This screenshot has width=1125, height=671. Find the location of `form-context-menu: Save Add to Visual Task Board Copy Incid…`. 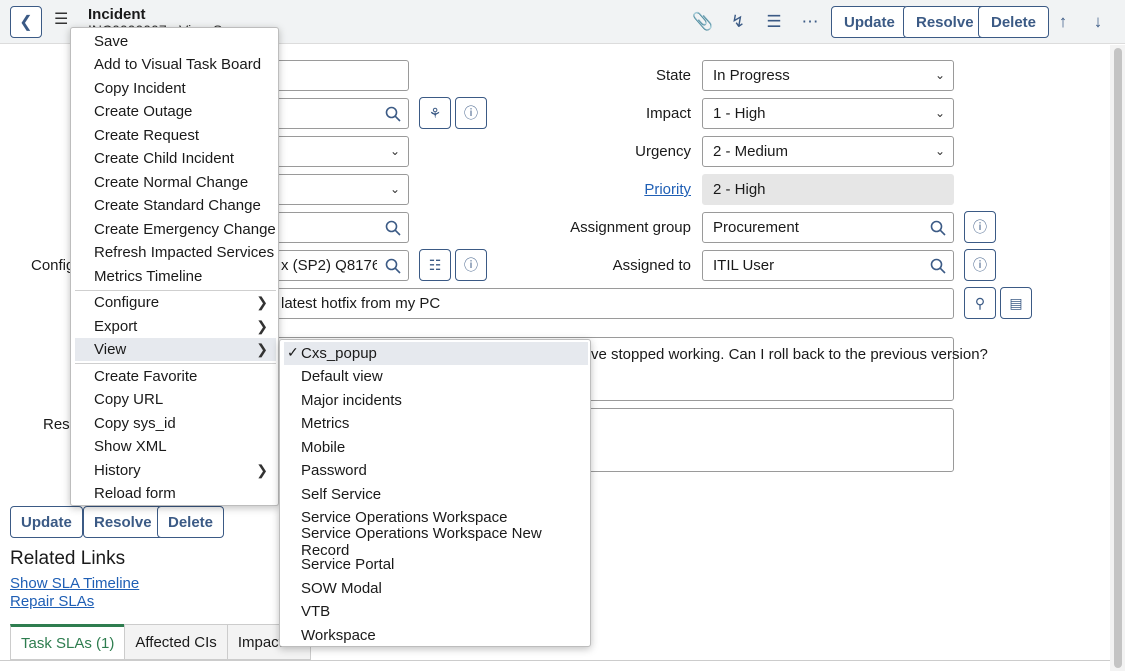

form-context-menu: Save Add to Visual Task Board Copy Incid… is located at coordinates (174, 266).